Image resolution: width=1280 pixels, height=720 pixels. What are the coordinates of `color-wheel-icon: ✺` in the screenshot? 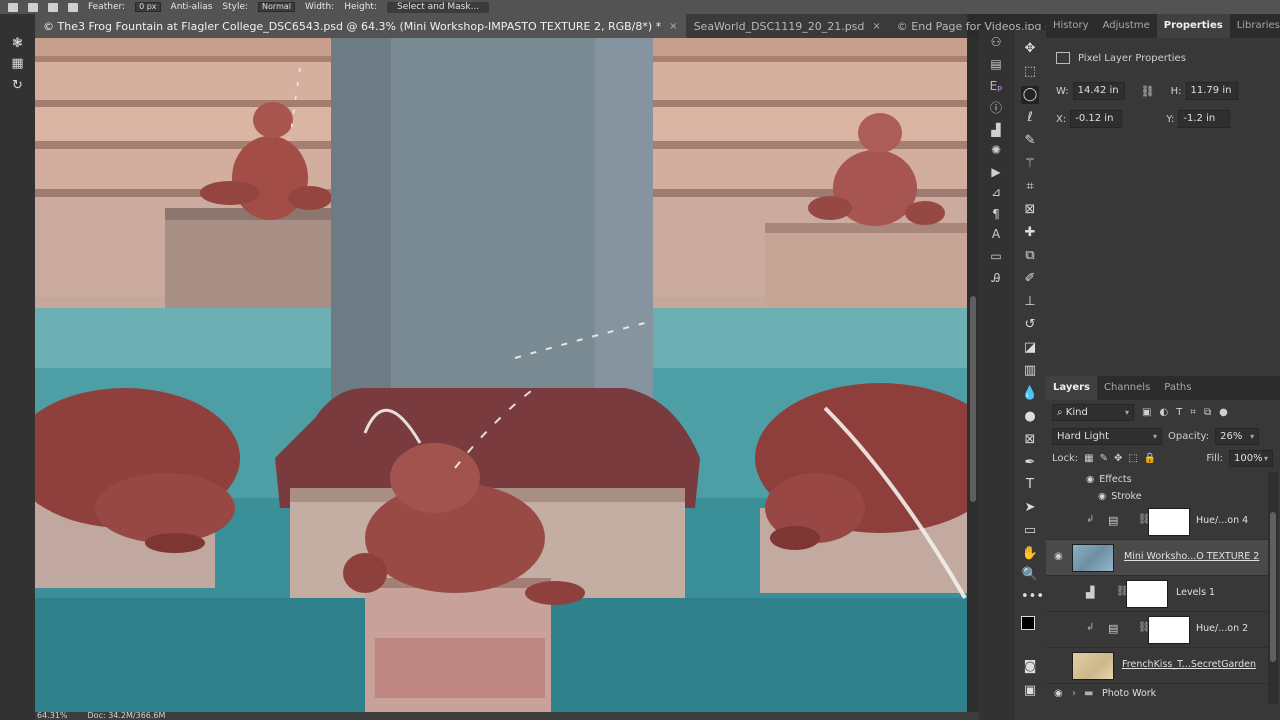 It's located at (996, 150).